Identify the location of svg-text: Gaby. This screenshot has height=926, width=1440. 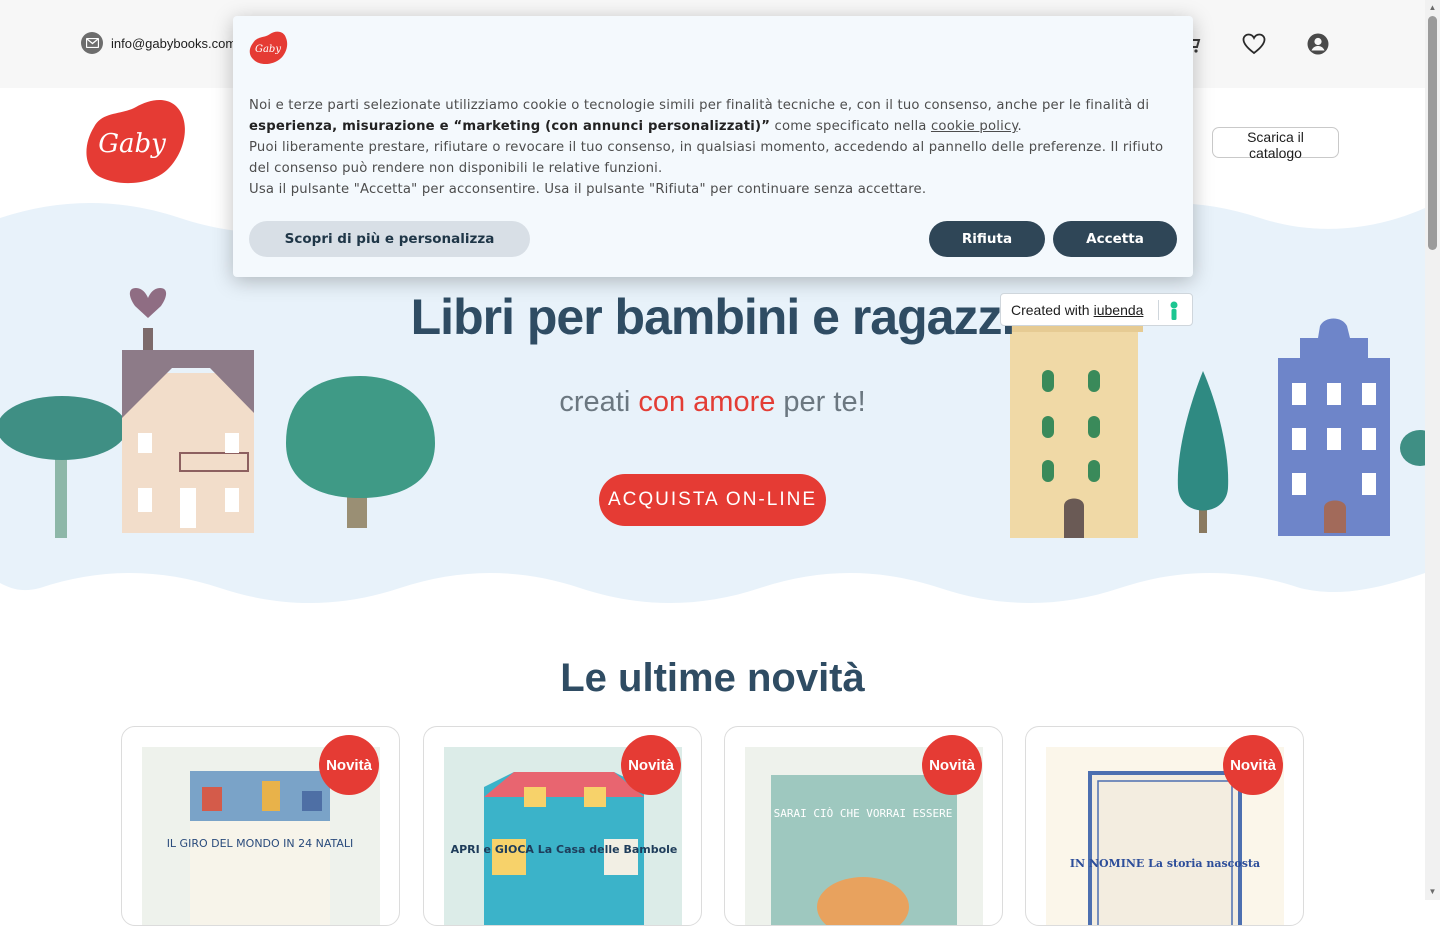
(268, 49).